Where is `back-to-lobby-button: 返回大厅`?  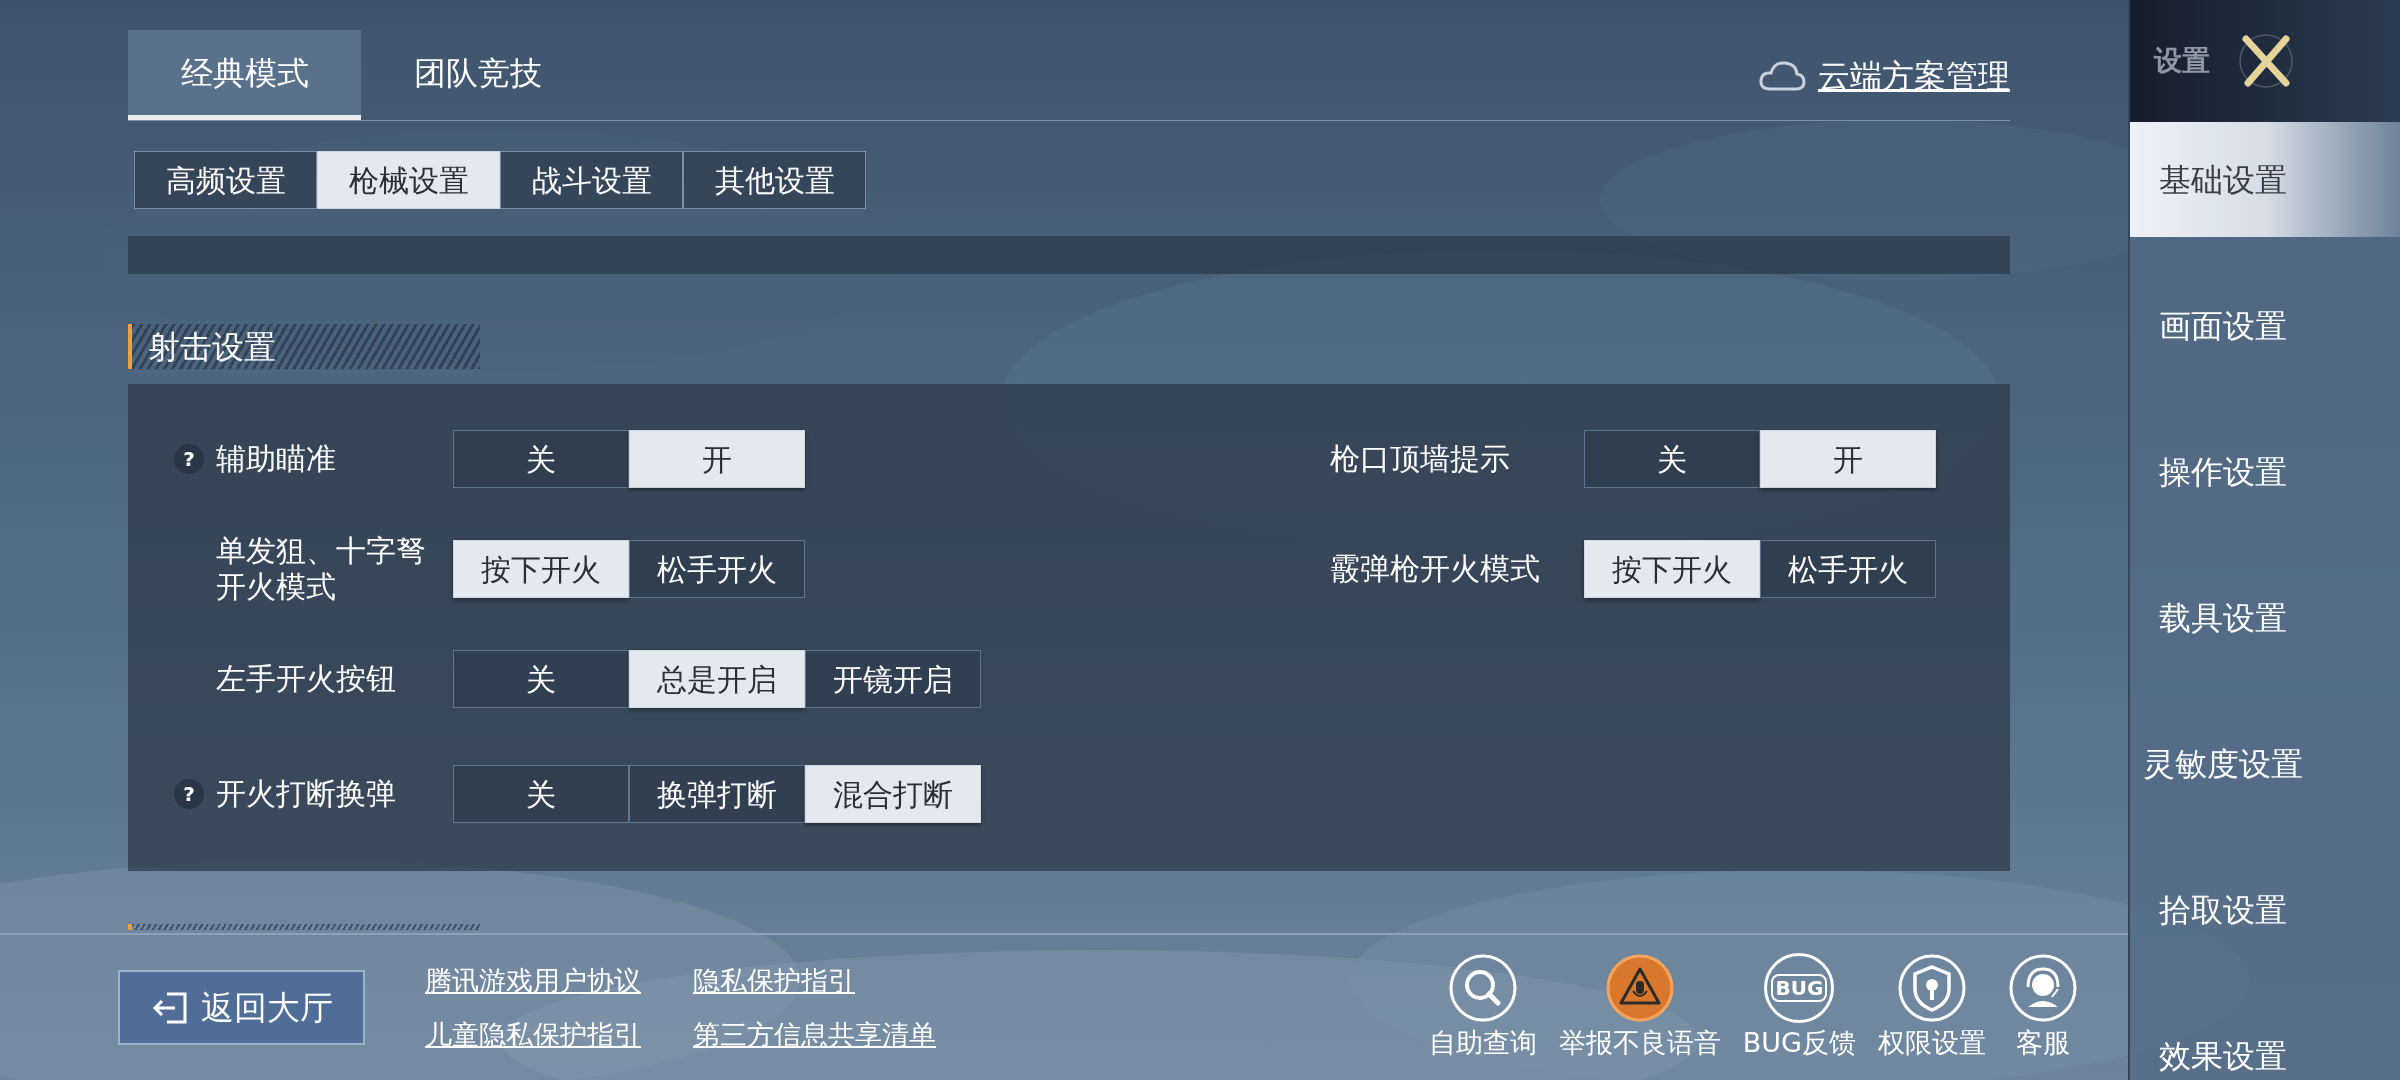 back-to-lobby-button: 返回大厅 is located at coordinates (241, 1007).